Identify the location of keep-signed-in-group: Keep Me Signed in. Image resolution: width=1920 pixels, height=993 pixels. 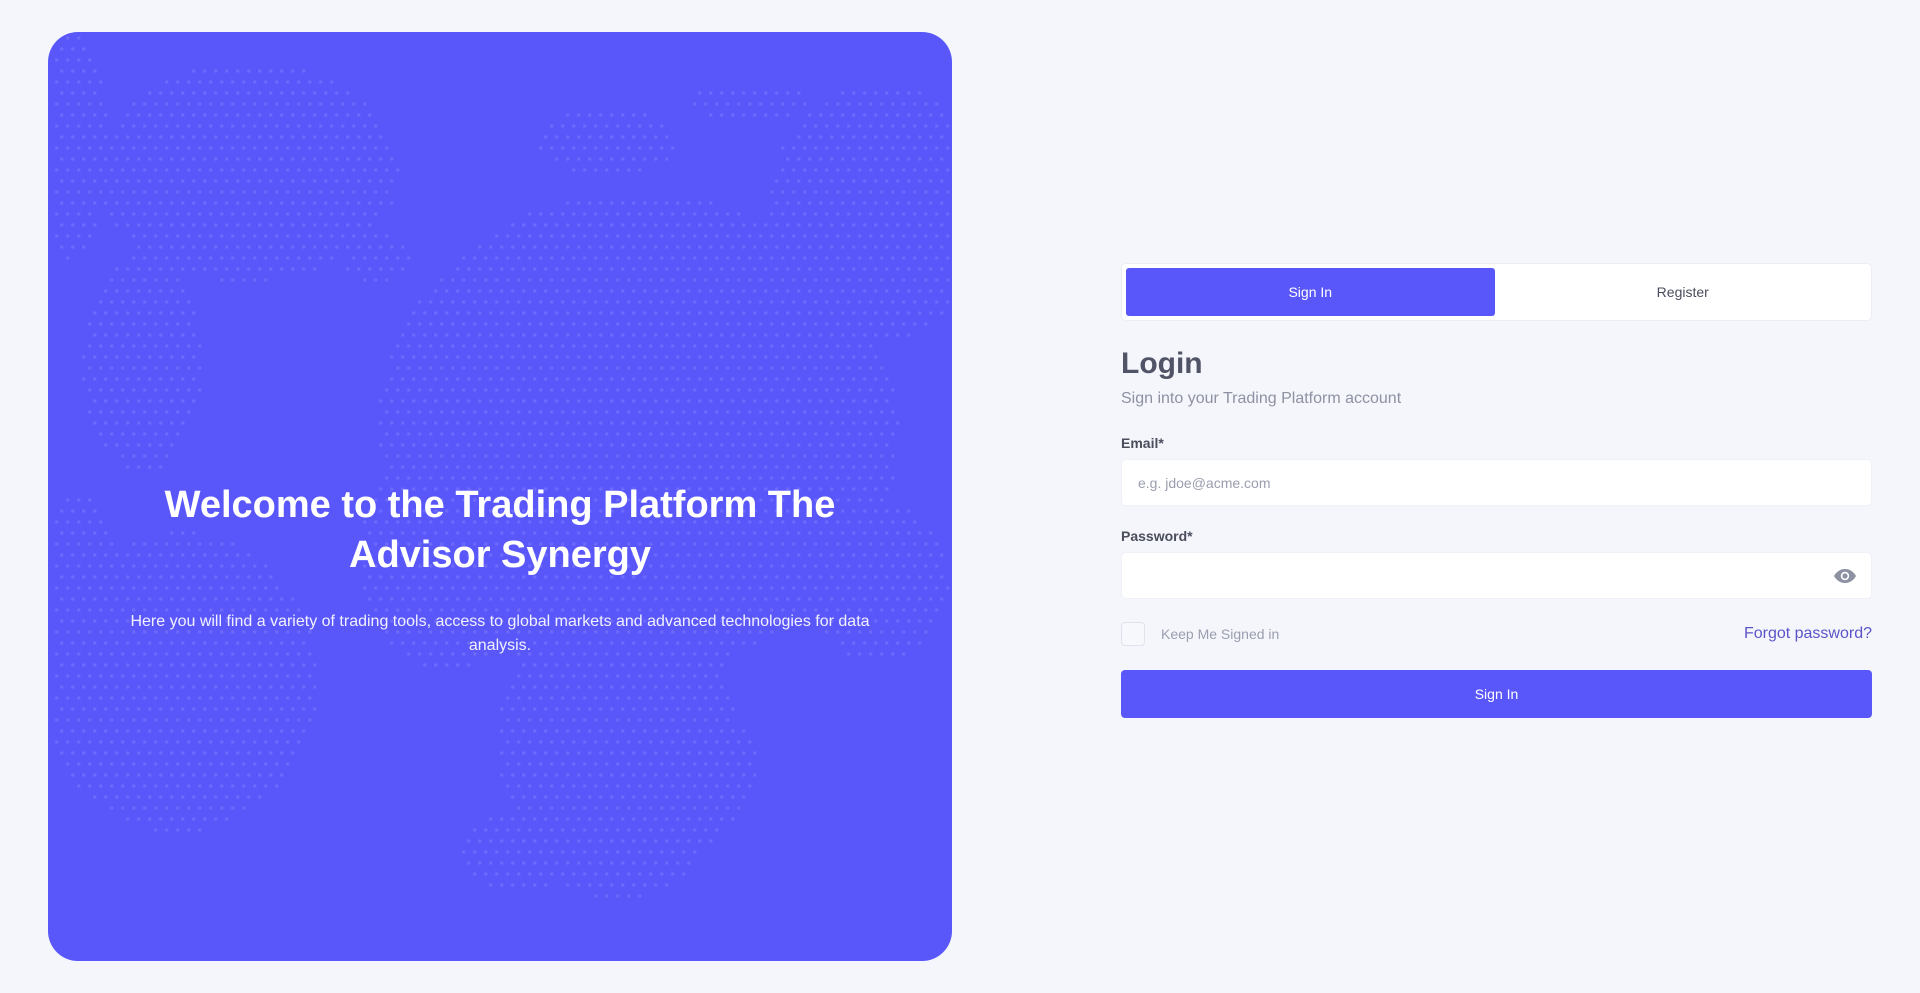
(1200, 634).